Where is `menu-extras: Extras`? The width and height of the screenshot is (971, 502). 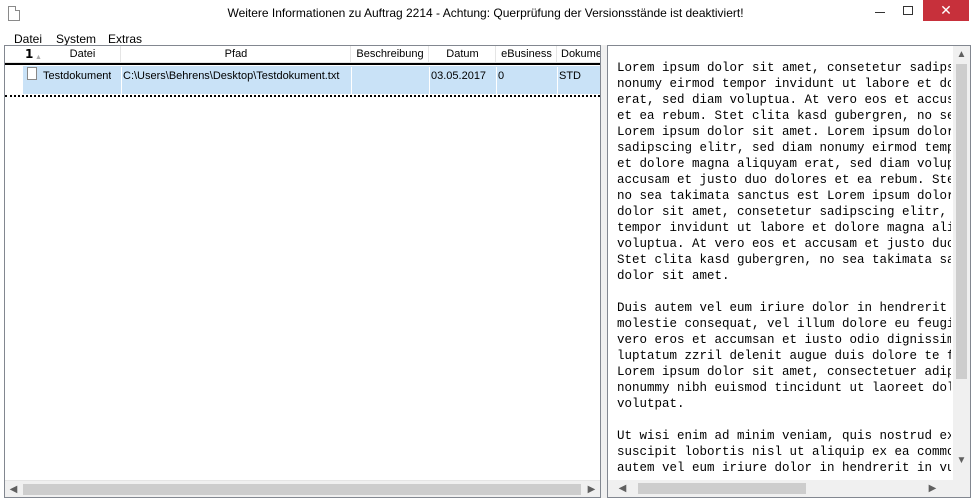
menu-extras: Extras is located at coordinates (125, 39).